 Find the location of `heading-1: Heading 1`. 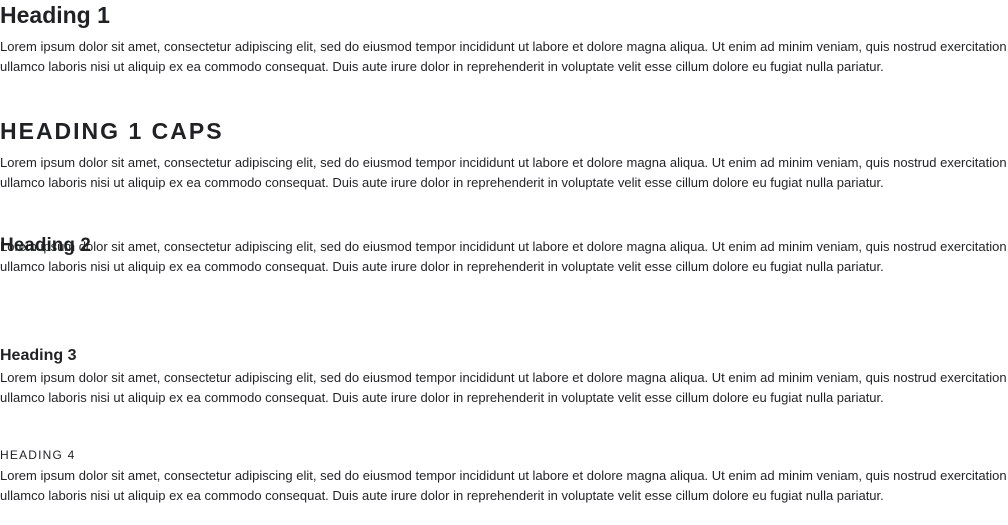

heading-1: Heading 1 is located at coordinates (55, 15).